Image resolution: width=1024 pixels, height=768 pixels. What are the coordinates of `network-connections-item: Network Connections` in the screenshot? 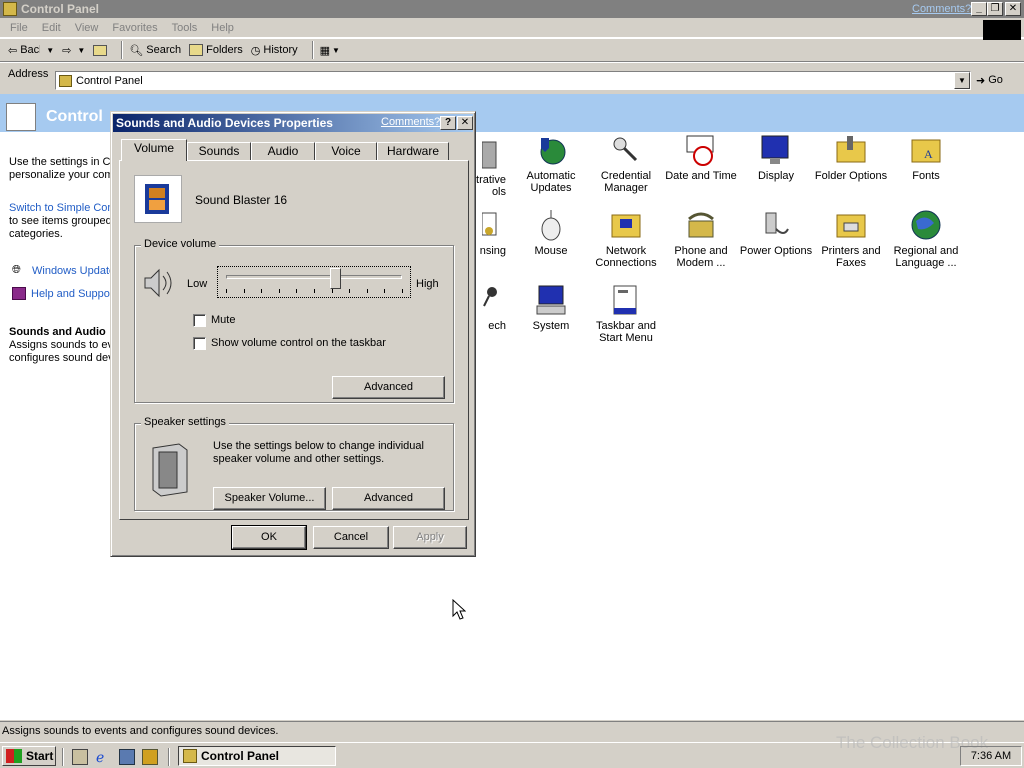 It's located at (626, 239).